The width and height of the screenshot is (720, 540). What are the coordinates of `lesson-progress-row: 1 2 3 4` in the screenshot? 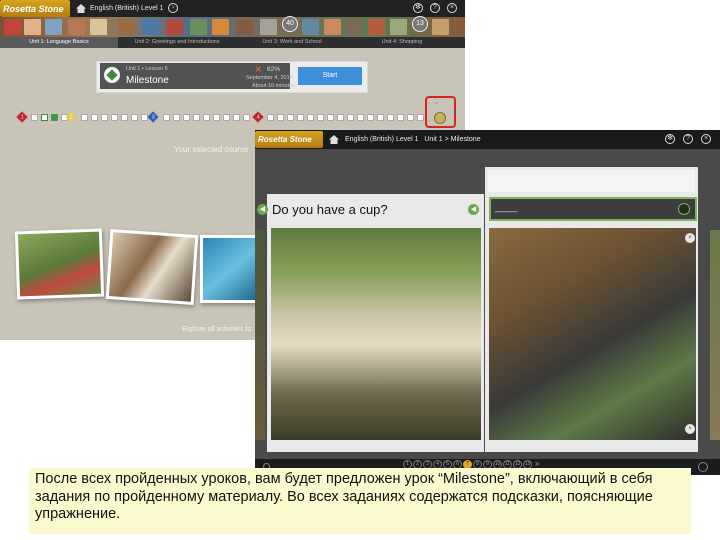 It's located at (235, 117).